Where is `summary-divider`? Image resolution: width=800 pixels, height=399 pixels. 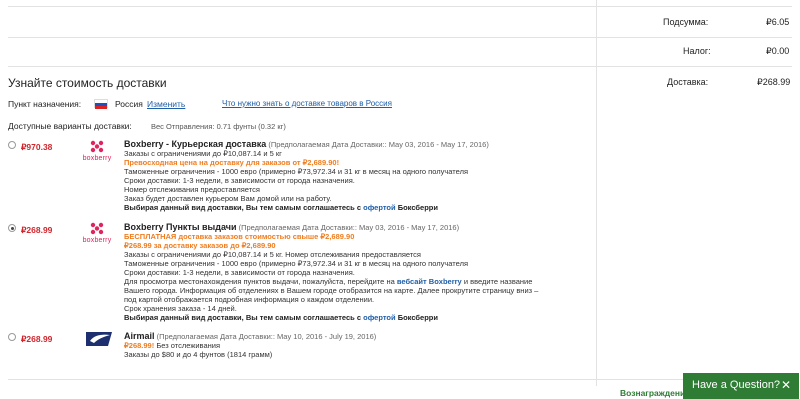
summary-divider is located at coordinates (596, 193).